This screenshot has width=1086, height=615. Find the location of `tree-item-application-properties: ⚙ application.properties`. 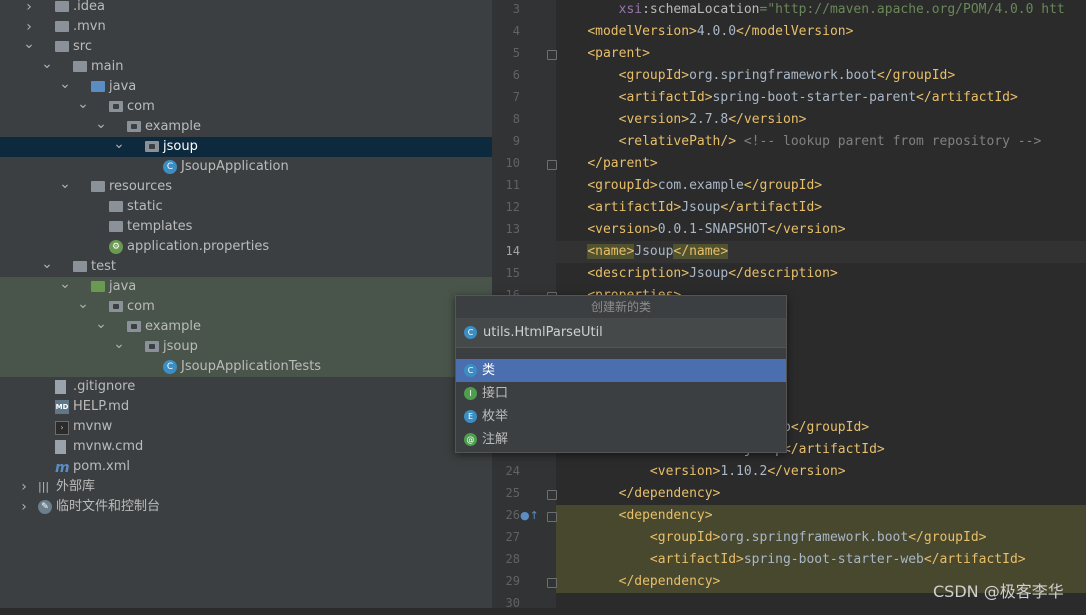

tree-item-application-properties: ⚙ application.properties is located at coordinates (246, 247).